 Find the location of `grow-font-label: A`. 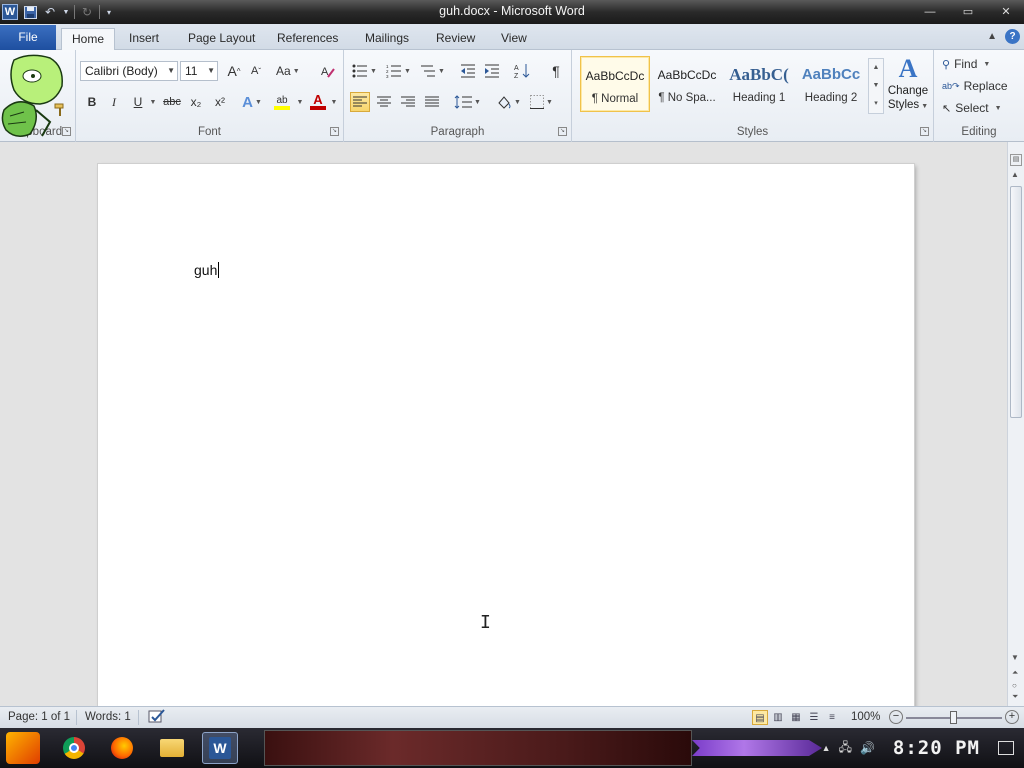

grow-font-label: A is located at coordinates (232, 71).